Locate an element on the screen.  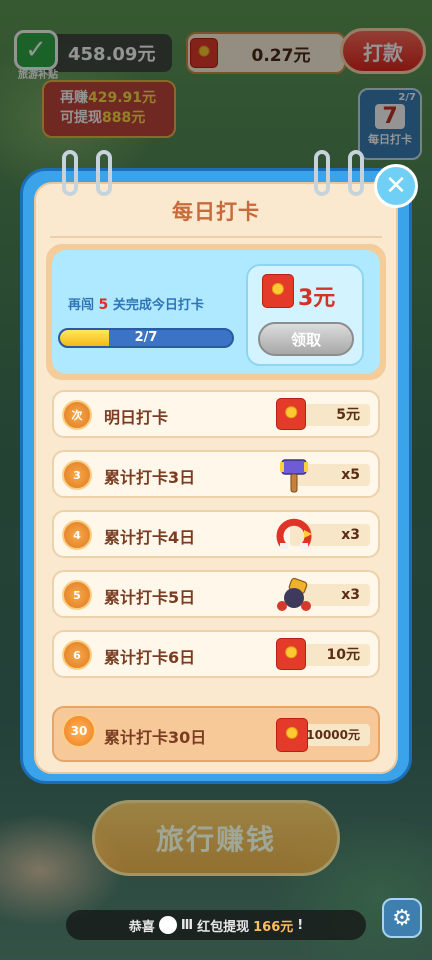
progress-hint: 再闯 5 关完成今日打卡 is located at coordinates (136, 303).